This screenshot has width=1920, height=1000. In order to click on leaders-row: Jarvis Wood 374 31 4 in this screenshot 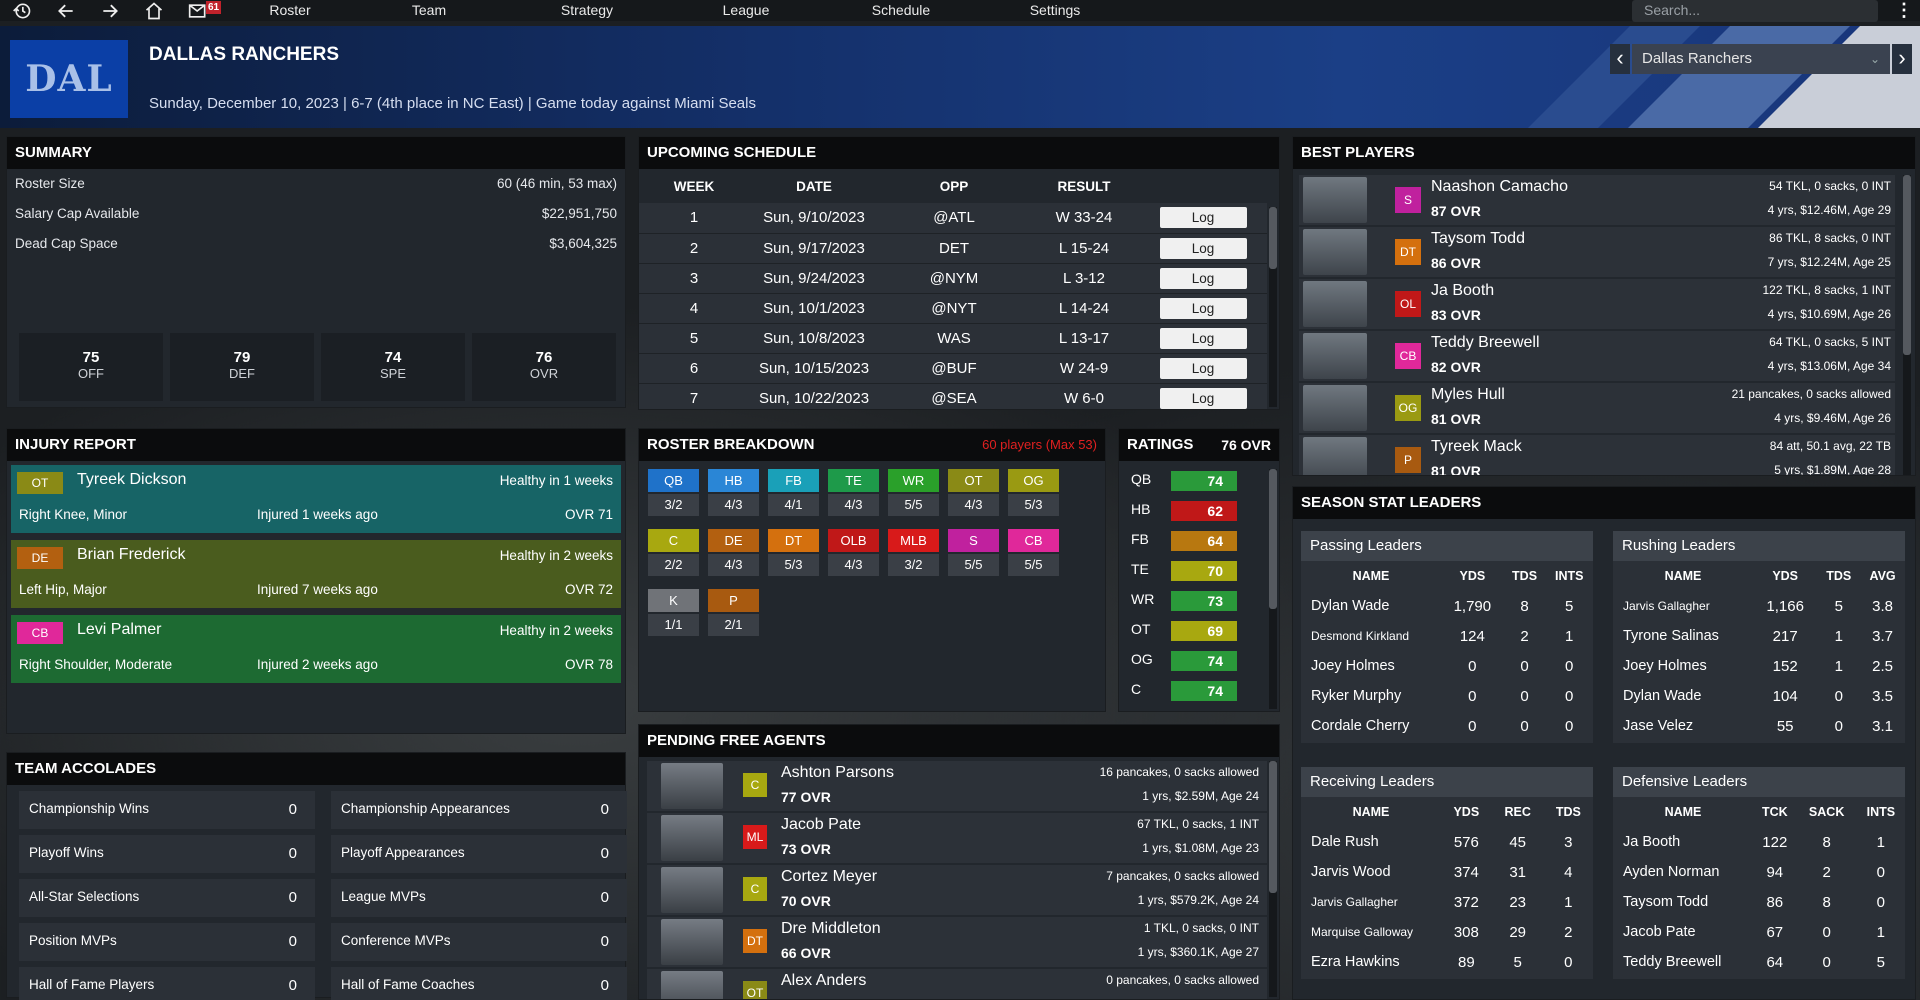, I will do `click(1447, 872)`.